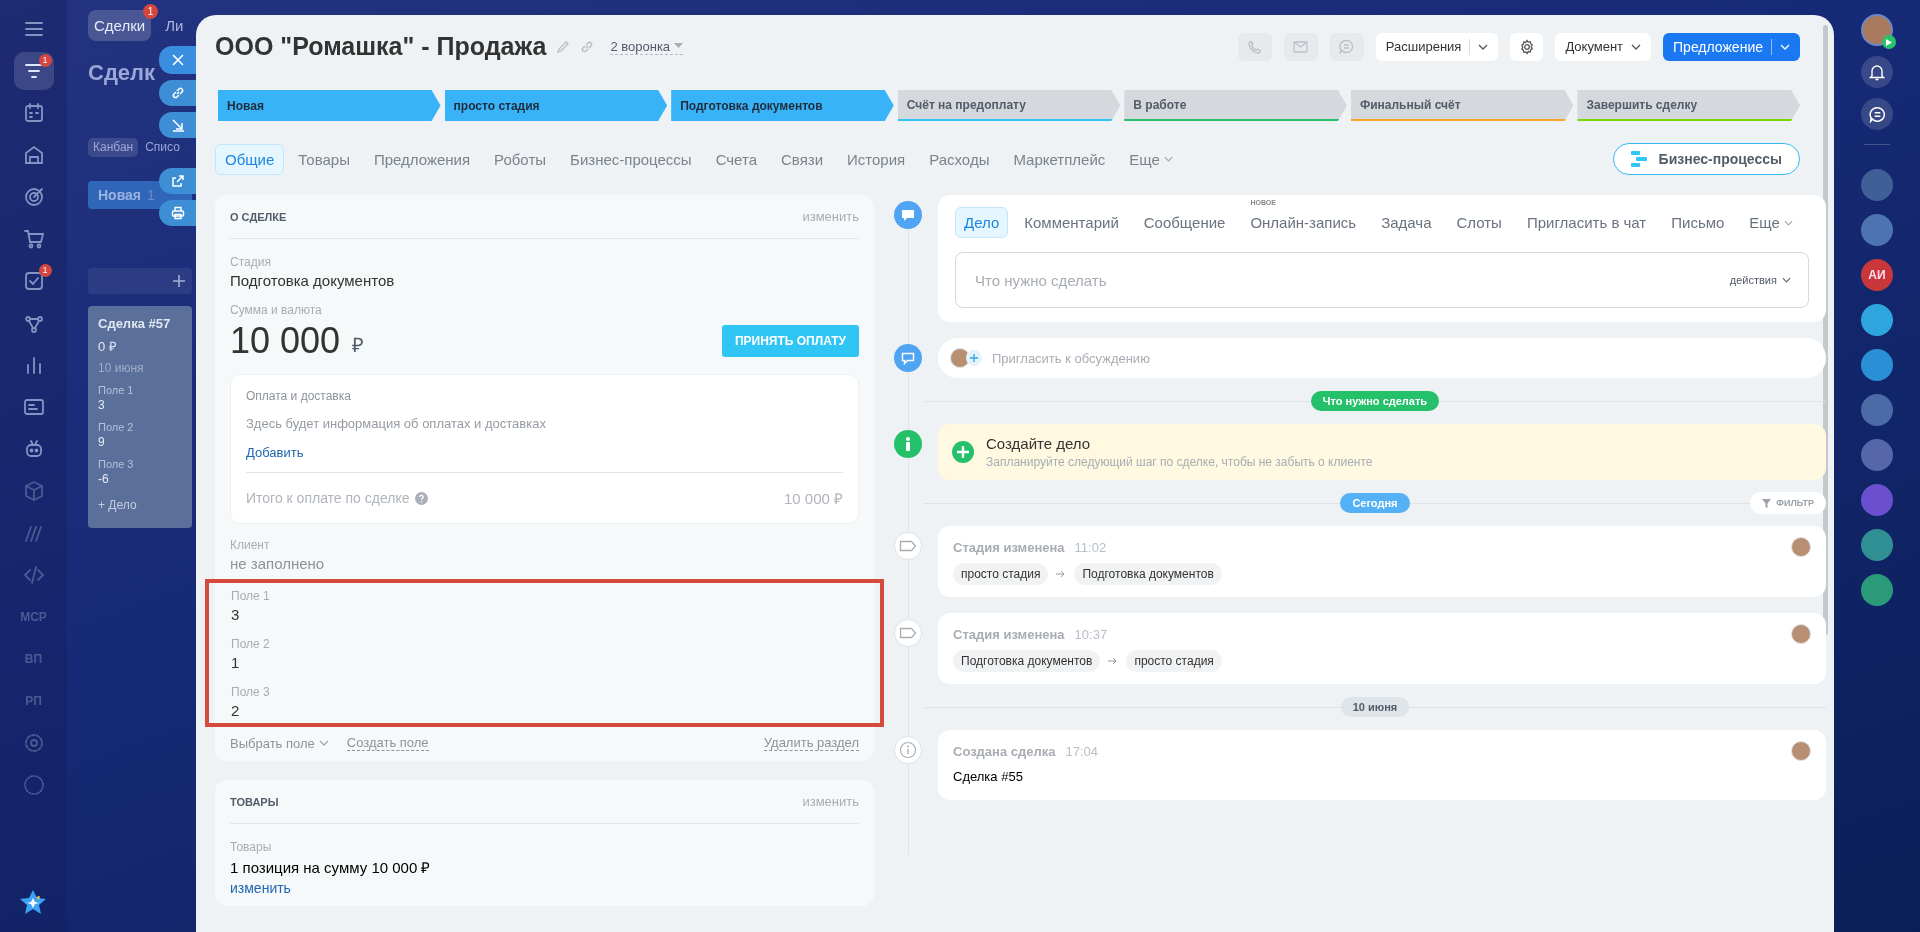  Describe the element at coordinates (1375, 503) in the screenshot. I see `date-divider-label: Сегодня` at that location.